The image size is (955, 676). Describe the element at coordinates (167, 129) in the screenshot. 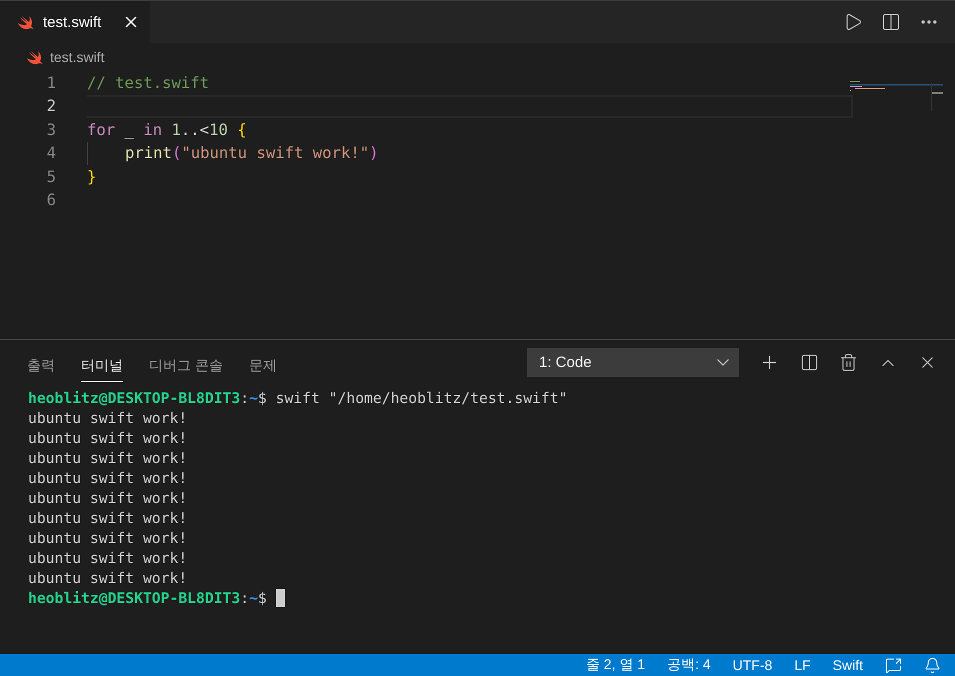

I see `code-line: for _ in 1..<10 {` at that location.